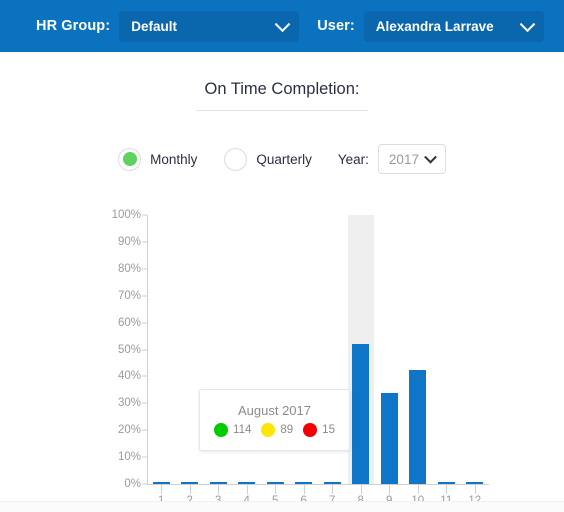 Image resolution: width=564 pixels, height=512 pixels. Describe the element at coordinates (287, 430) in the screenshot. I see `tooltip-item-value: 89` at that location.